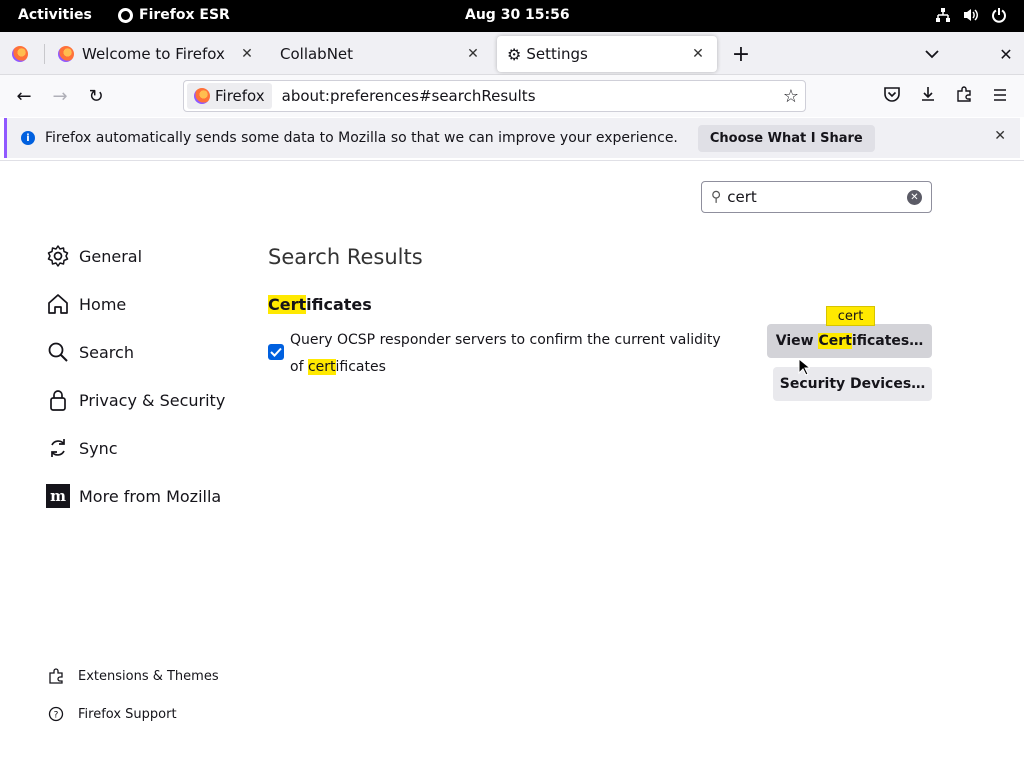  What do you see at coordinates (791, 96) in the screenshot?
I see `bookmark-star-icon: ☆` at bounding box center [791, 96].